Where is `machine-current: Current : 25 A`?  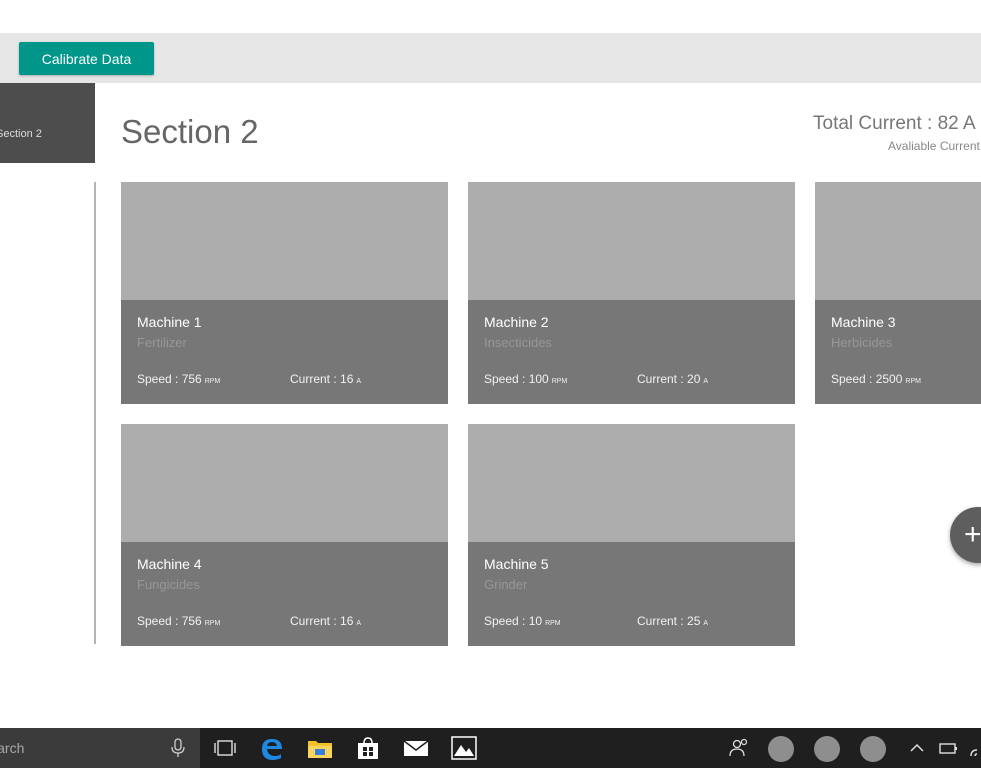
machine-current: Current : 25 A is located at coordinates (672, 621).